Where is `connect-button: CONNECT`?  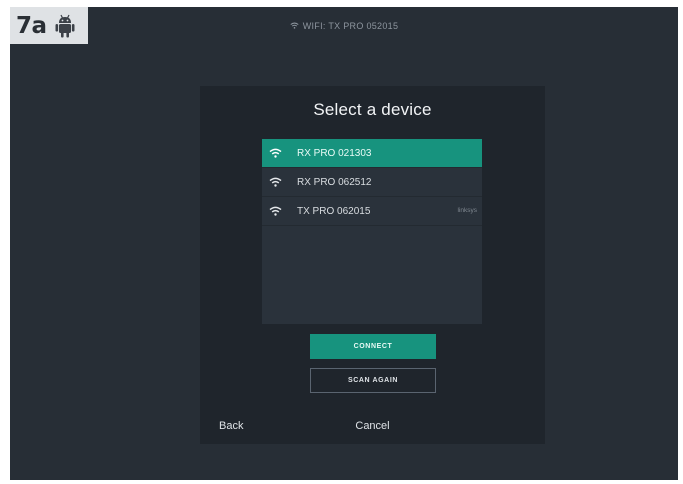
connect-button: CONNECT is located at coordinates (373, 346).